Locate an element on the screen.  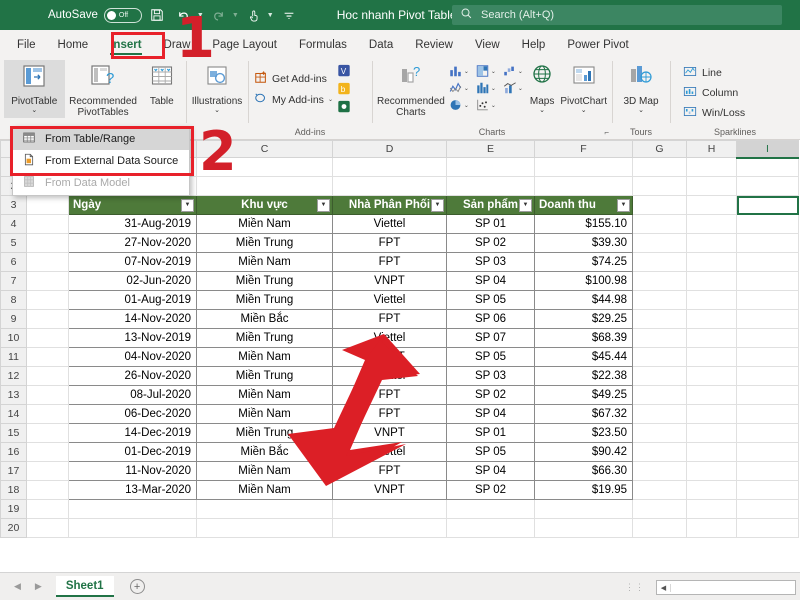
sparkline-winloss-button: Win/Loss is located at coordinates (714, 113).